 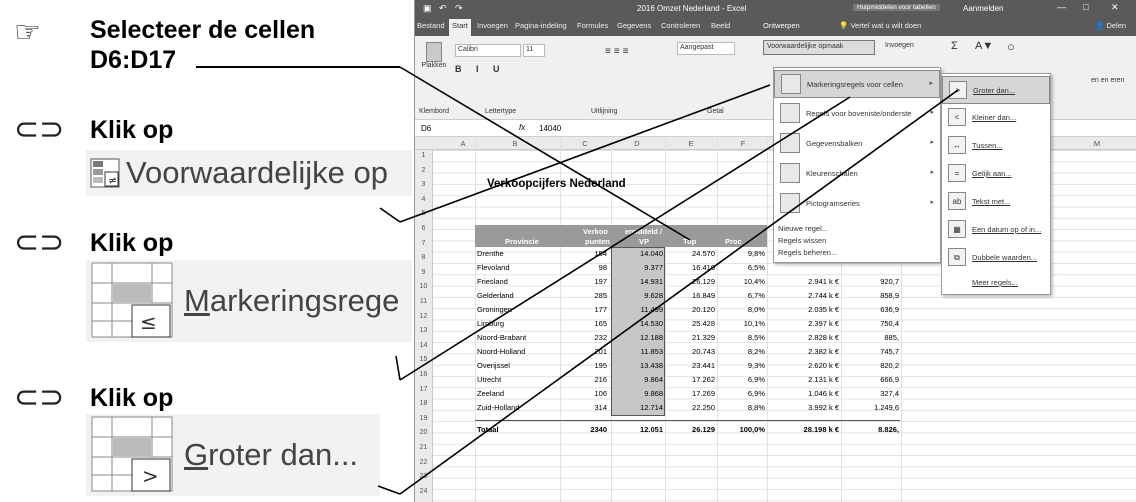 I want to click on table-cell-vp: 216, so click(x=584, y=380).